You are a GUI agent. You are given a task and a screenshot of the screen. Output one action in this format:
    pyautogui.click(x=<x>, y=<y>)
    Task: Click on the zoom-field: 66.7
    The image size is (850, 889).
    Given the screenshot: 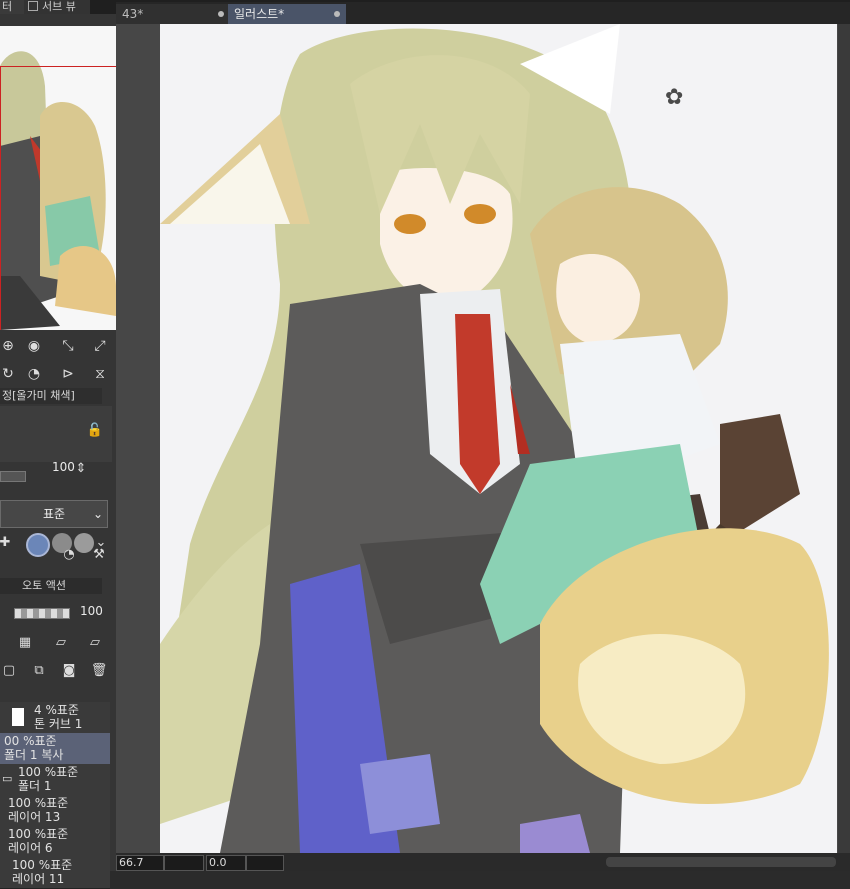 What is the action you would take?
    pyautogui.click(x=140, y=863)
    